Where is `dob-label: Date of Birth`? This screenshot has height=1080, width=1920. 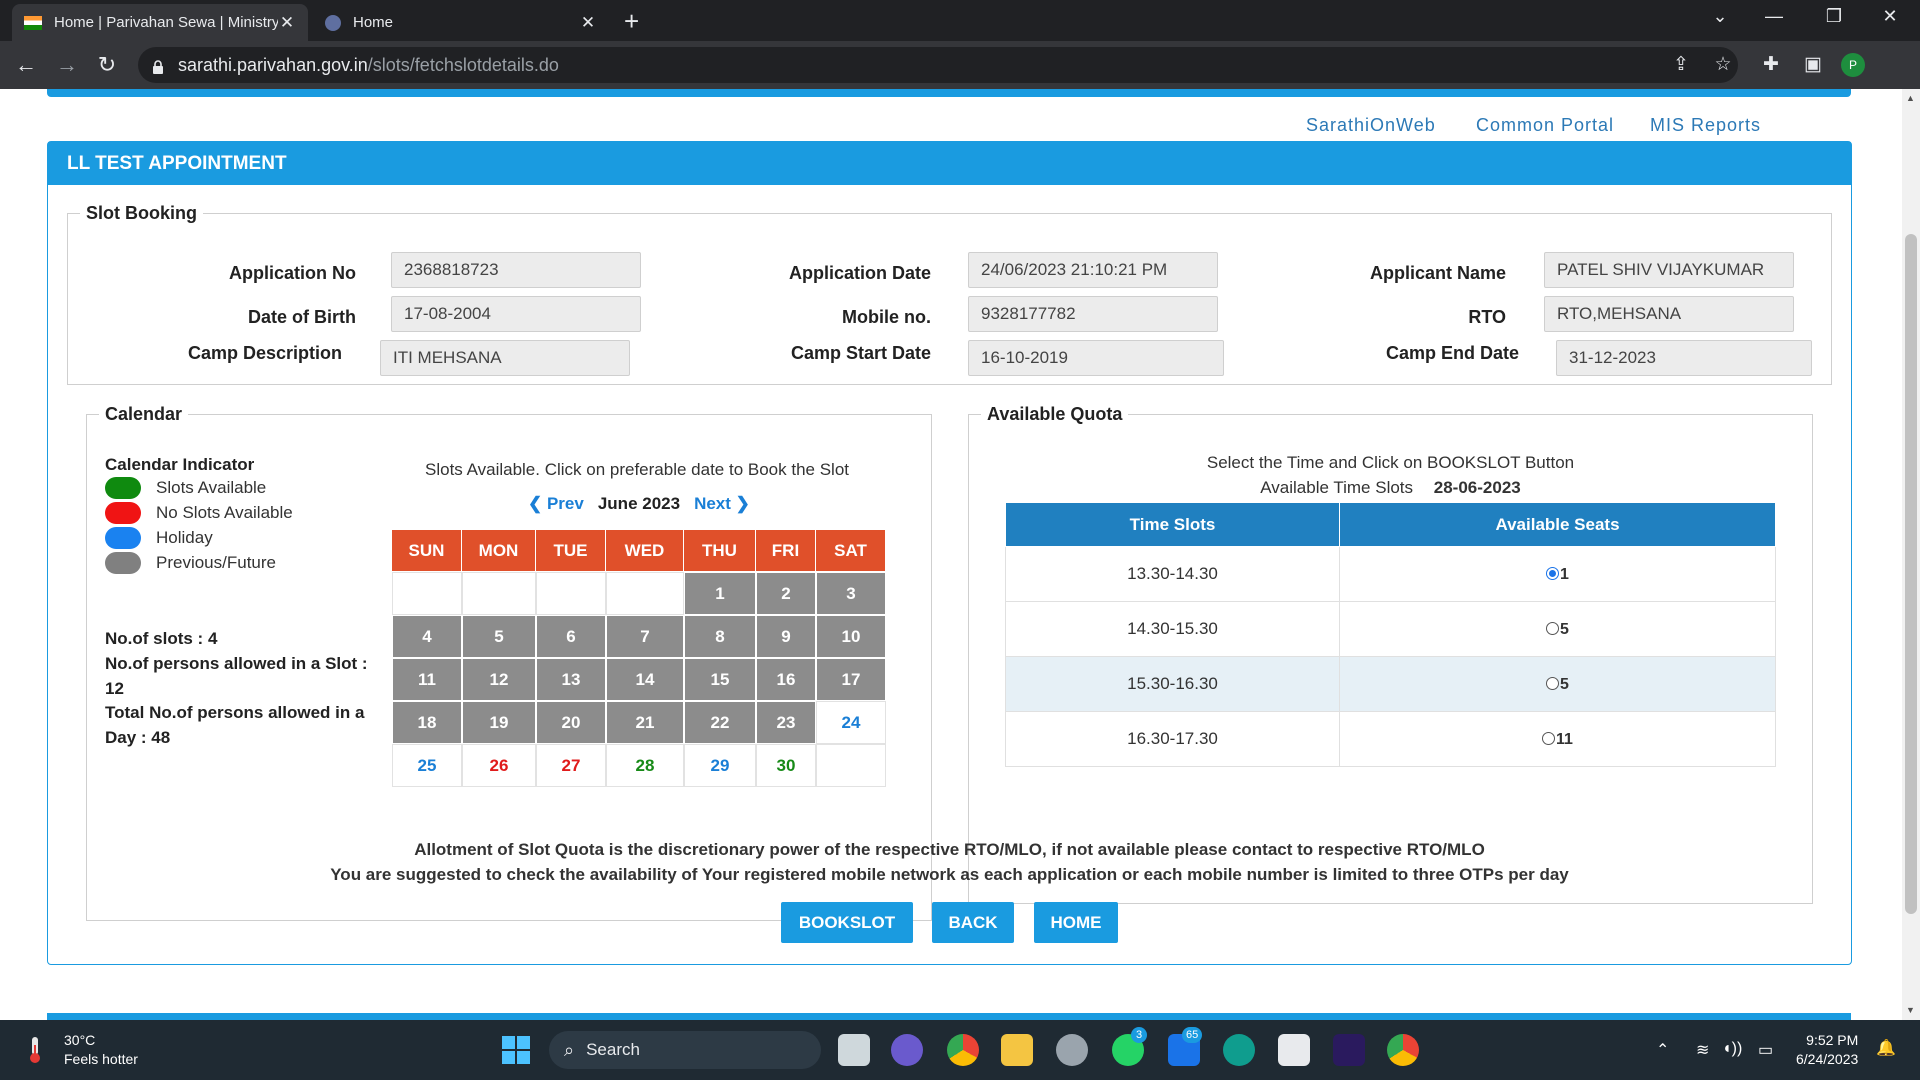 dob-label: Date of Birth is located at coordinates (302, 317).